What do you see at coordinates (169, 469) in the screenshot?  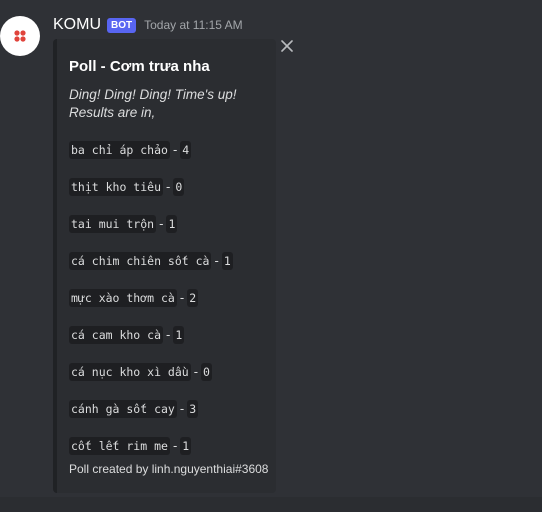 I see `embed-footer: Poll created by linh.nguyenthiai#3608` at bounding box center [169, 469].